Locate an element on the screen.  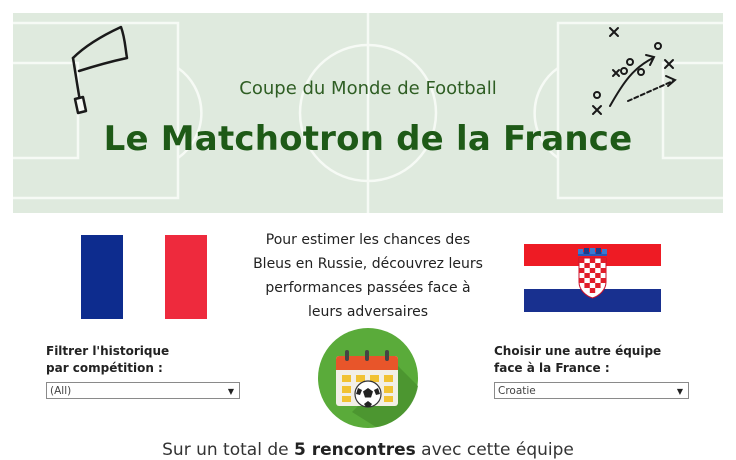
competition-filter-value: (All) is located at coordinates (61, 391).